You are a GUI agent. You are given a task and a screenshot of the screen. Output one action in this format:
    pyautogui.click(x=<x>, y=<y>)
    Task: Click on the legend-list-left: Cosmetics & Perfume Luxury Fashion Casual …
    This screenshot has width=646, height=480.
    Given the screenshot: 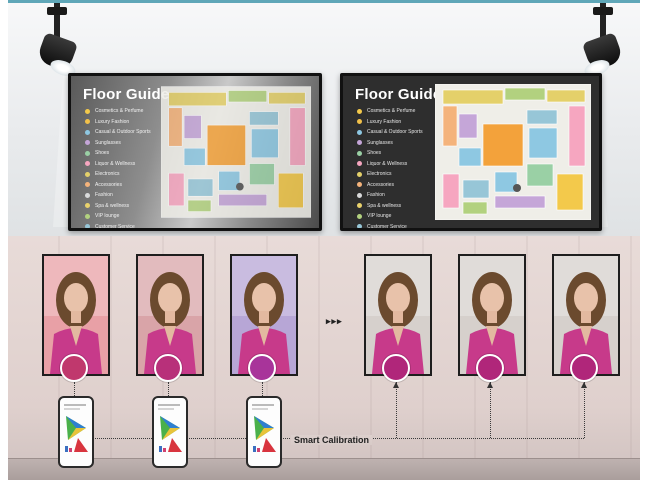 What is the action you would take?
    pyautogui.click(x=118, y=167)
    